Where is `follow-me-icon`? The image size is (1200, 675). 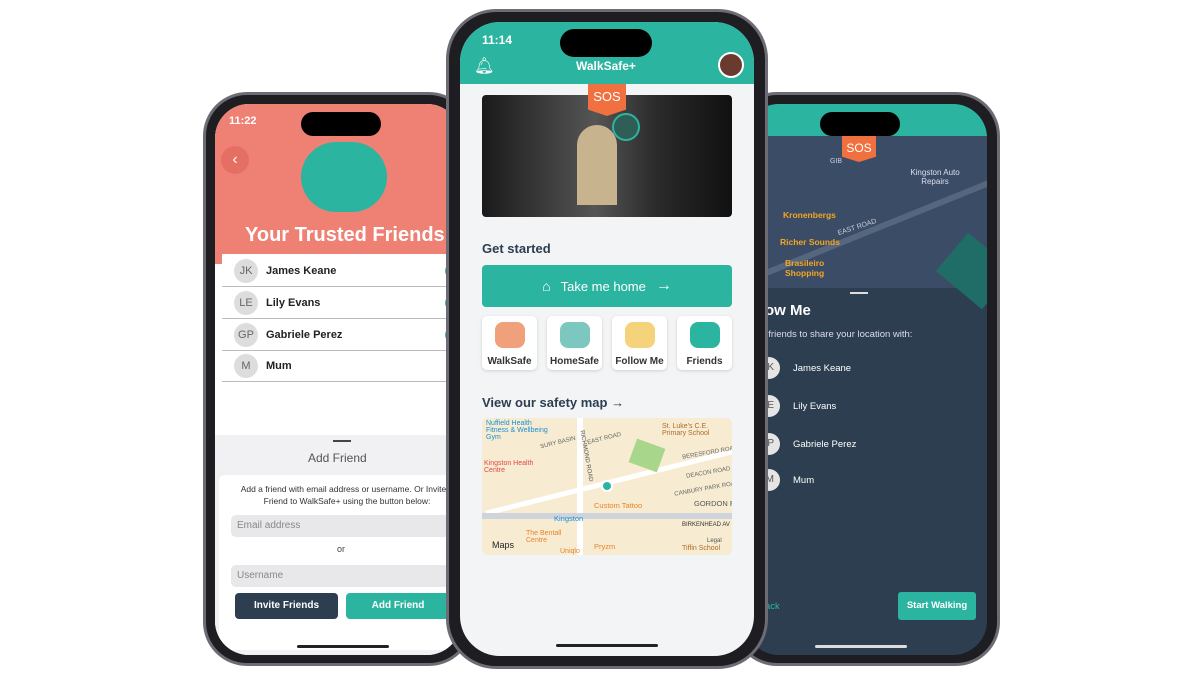 follow-me-icon is located at coordinates (639, 335).